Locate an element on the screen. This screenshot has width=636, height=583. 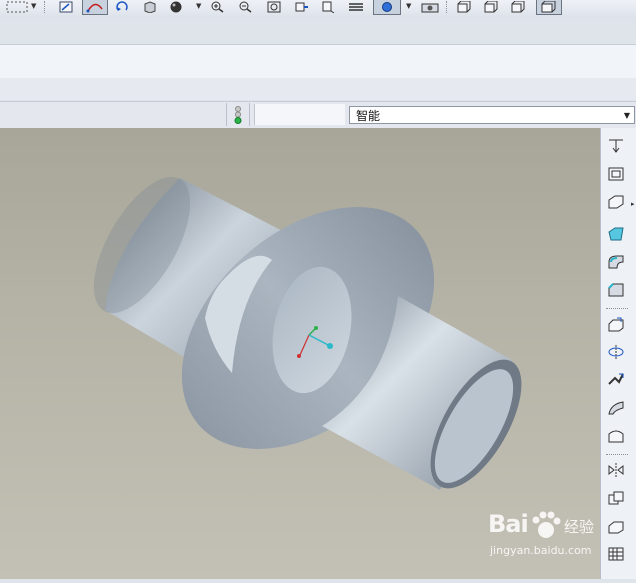
zoom-out-icon is located at coordinates (246, 7).